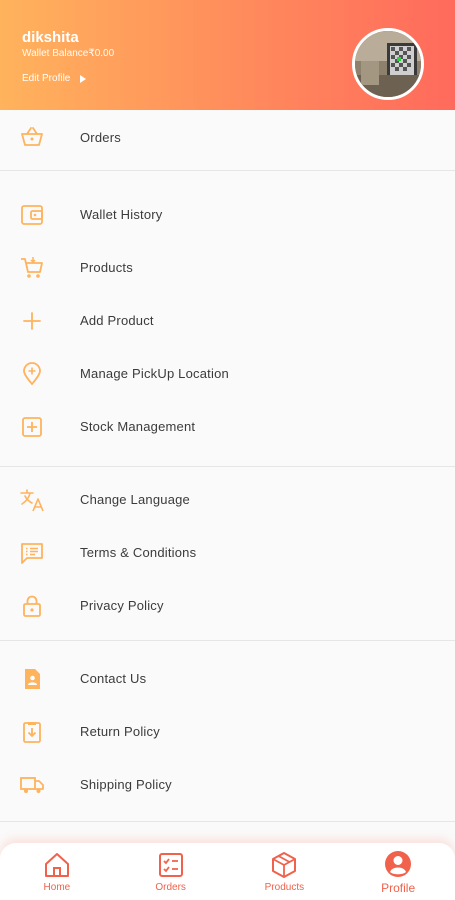 The height and width of the screenshot is (900, 455). I want to click on chat-list-icon, so click(32, 553).